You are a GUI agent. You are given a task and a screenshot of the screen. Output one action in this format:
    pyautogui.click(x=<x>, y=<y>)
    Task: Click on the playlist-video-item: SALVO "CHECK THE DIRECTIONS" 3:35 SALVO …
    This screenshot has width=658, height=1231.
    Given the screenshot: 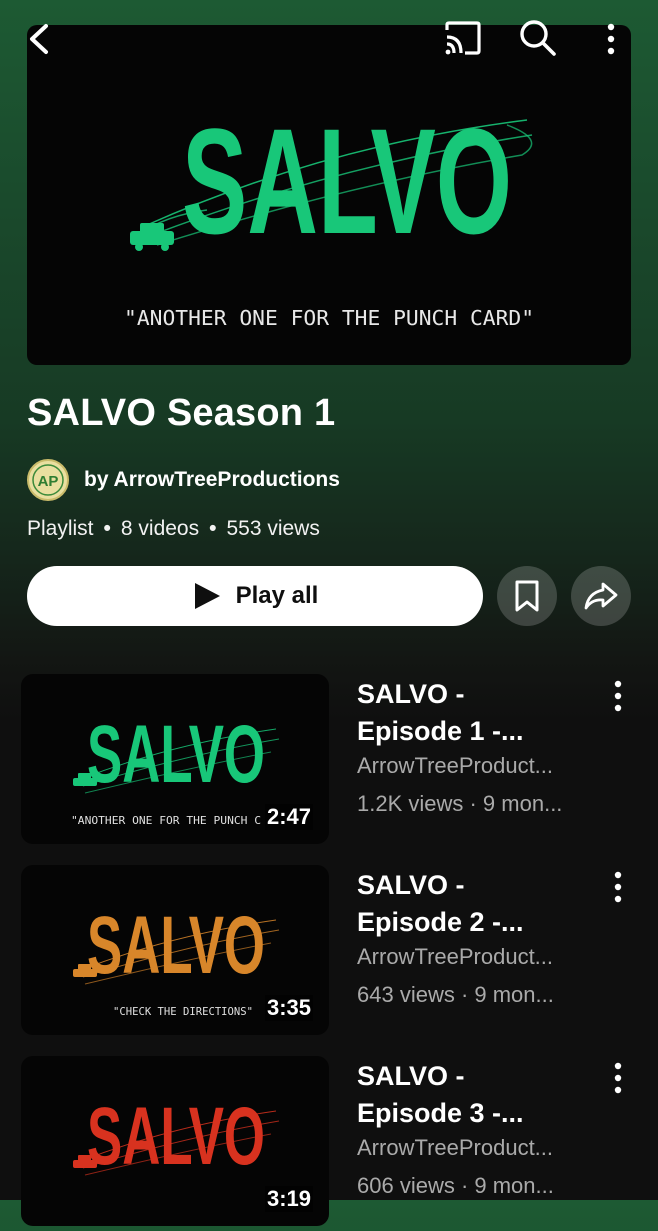 What is the action you would take?
    pyautogui.click(x=329, y=952)
    